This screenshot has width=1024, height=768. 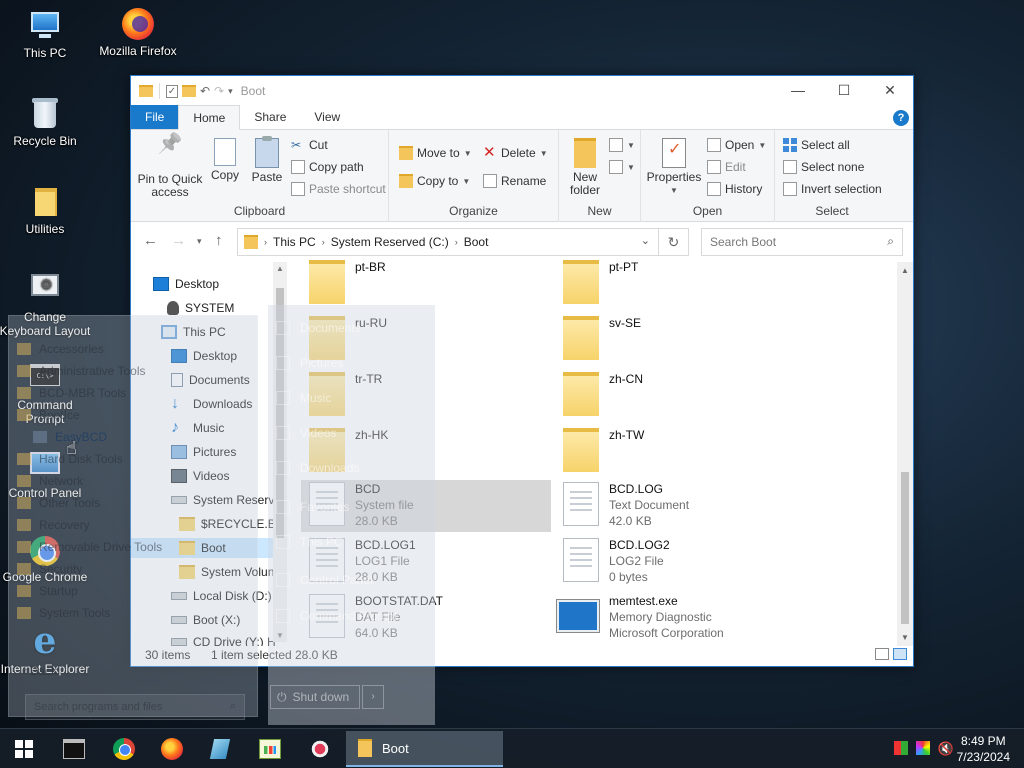 I want to click on clock: 8:49 PM 7/23/2024, so click(x=983, y=749).